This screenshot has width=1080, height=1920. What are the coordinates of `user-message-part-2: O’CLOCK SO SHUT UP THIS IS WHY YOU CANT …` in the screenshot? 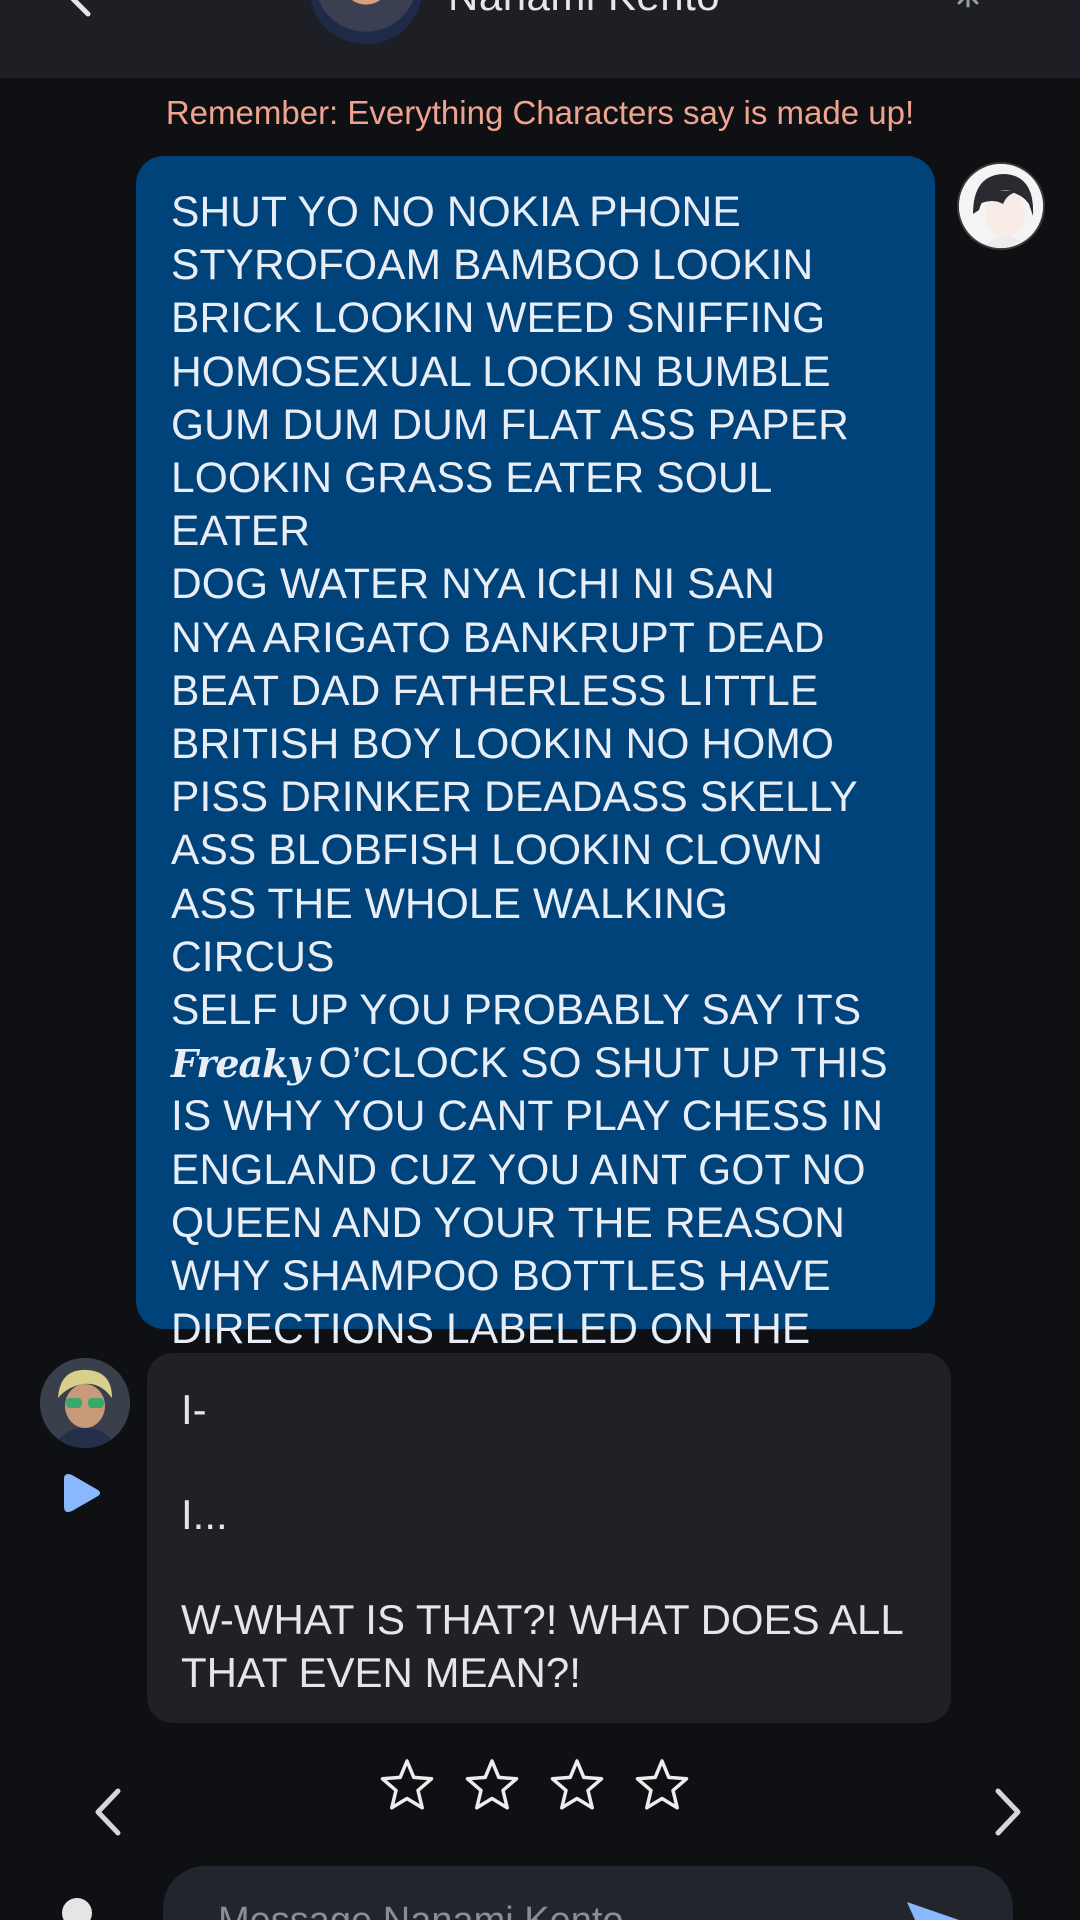 It's located at (529, 1223).